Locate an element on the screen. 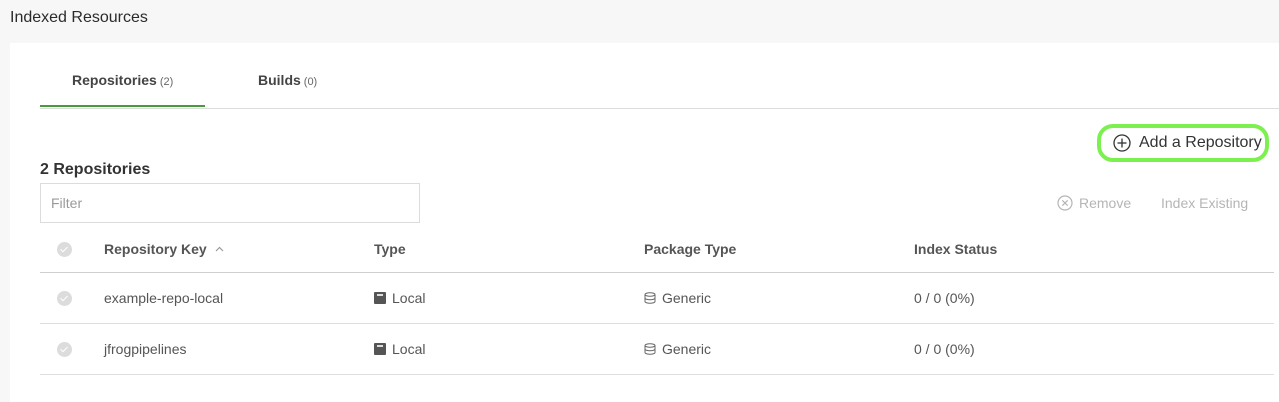  remove-button: Remove is located at coordinates (1094, 203).